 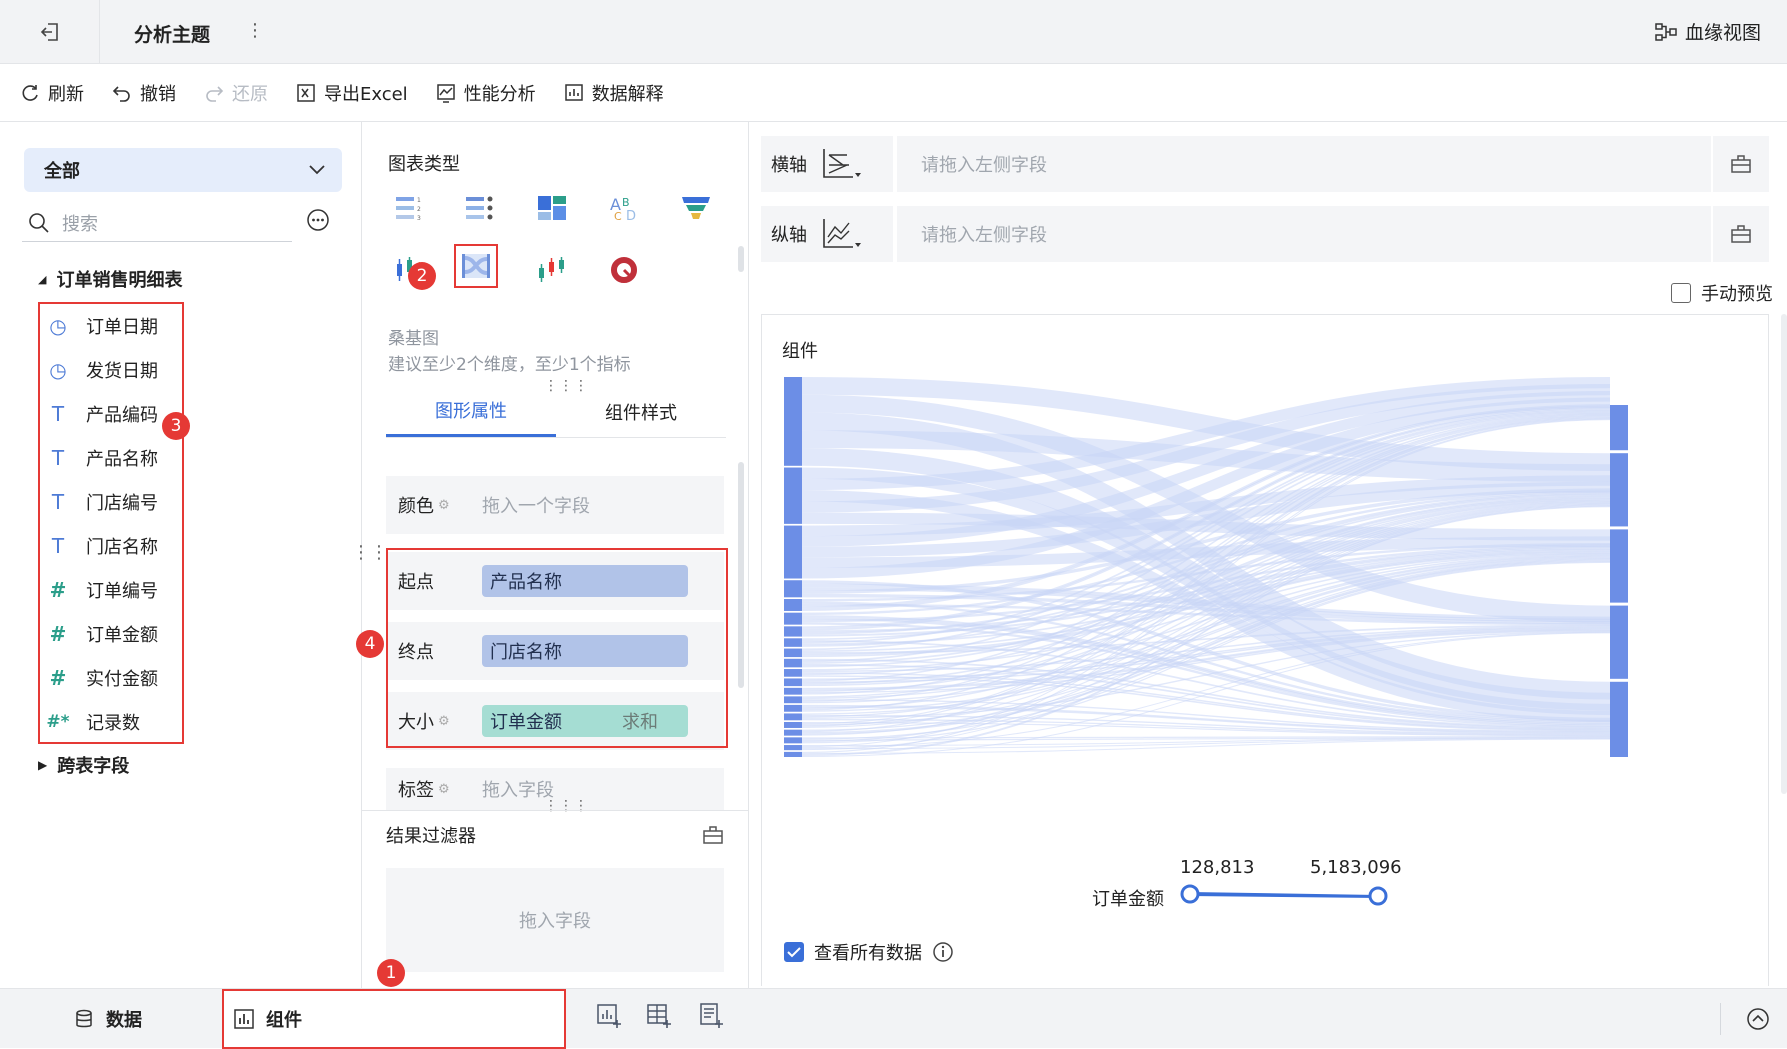 I want to click on data-tab: 数据, so click(x=108, y=1019).